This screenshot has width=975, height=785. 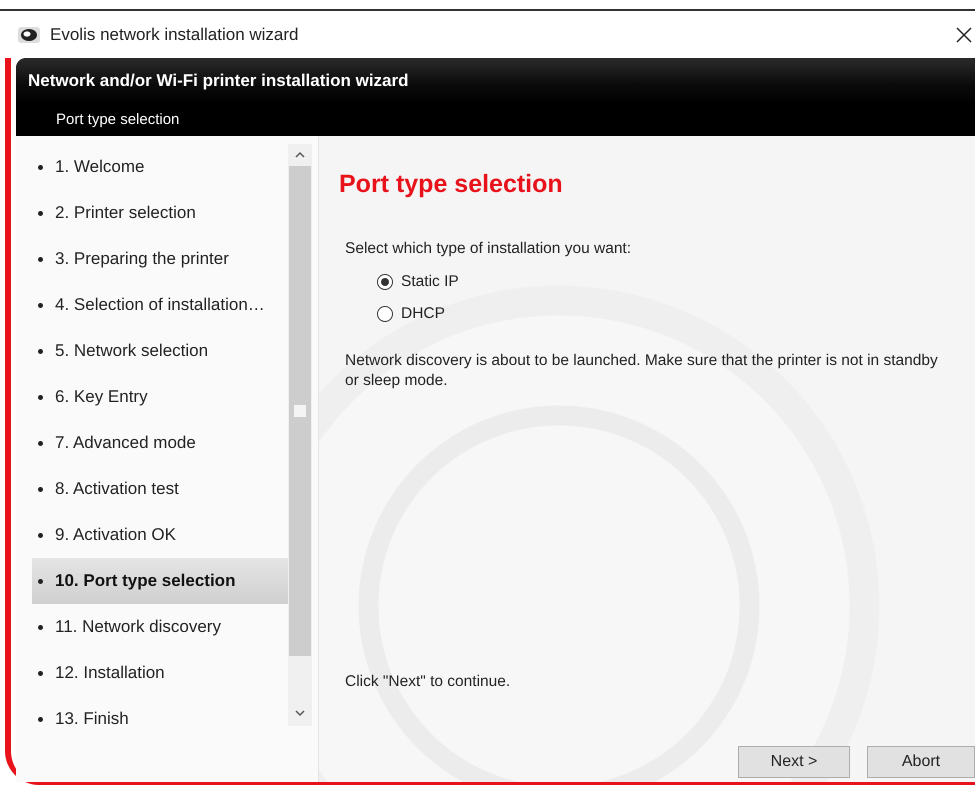 What do you see at coordinates (300, 713) in the screenshot?
I see `scroll-down-icon` at bounding box center [300, 713].